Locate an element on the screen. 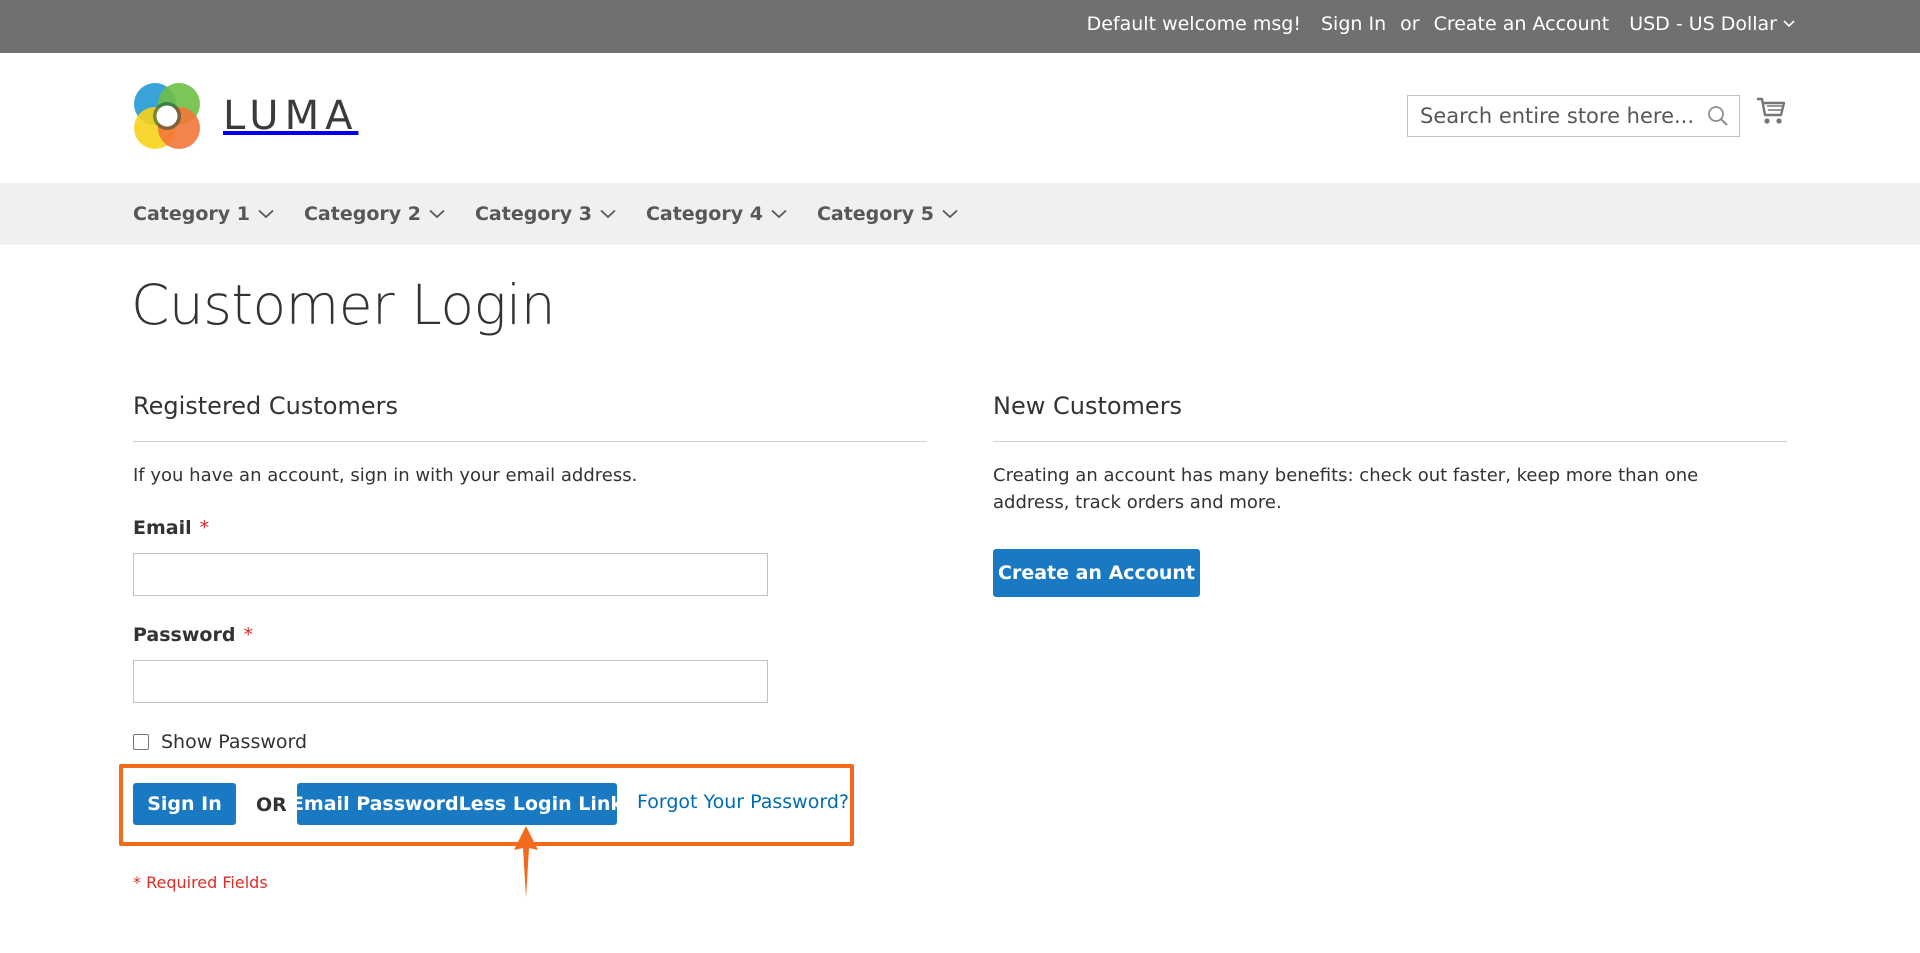 This screenshot has width=1920, height=953. nav-item-label: Category 2 is located at coordinates (362, 214).